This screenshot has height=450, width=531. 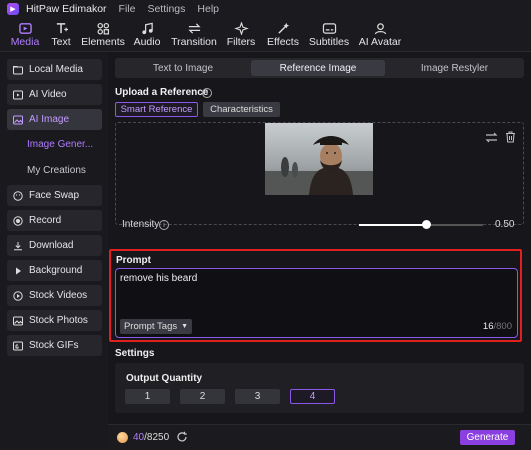 What do you see at coordinates (61, 42) in the screenshot?
I see `toolbar-text-label: Text` at bounding box center [61, 42].